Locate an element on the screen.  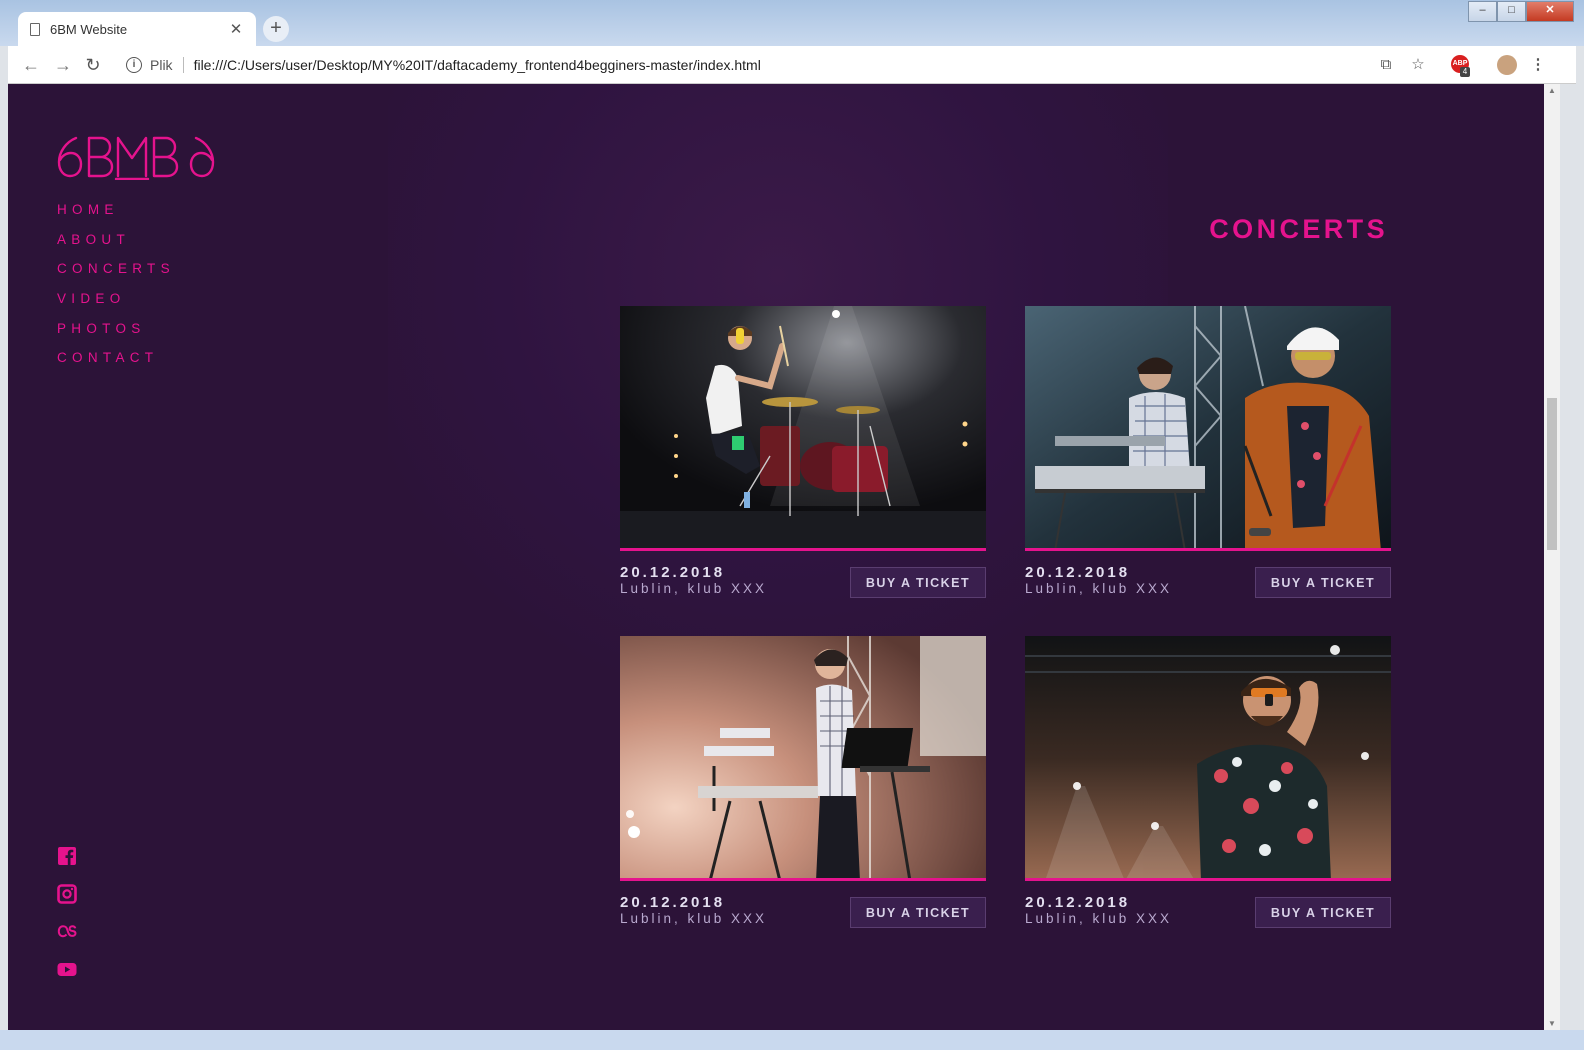
scroll-down-arrow-icon: ▼ is located at coordinates (1552, 1023).